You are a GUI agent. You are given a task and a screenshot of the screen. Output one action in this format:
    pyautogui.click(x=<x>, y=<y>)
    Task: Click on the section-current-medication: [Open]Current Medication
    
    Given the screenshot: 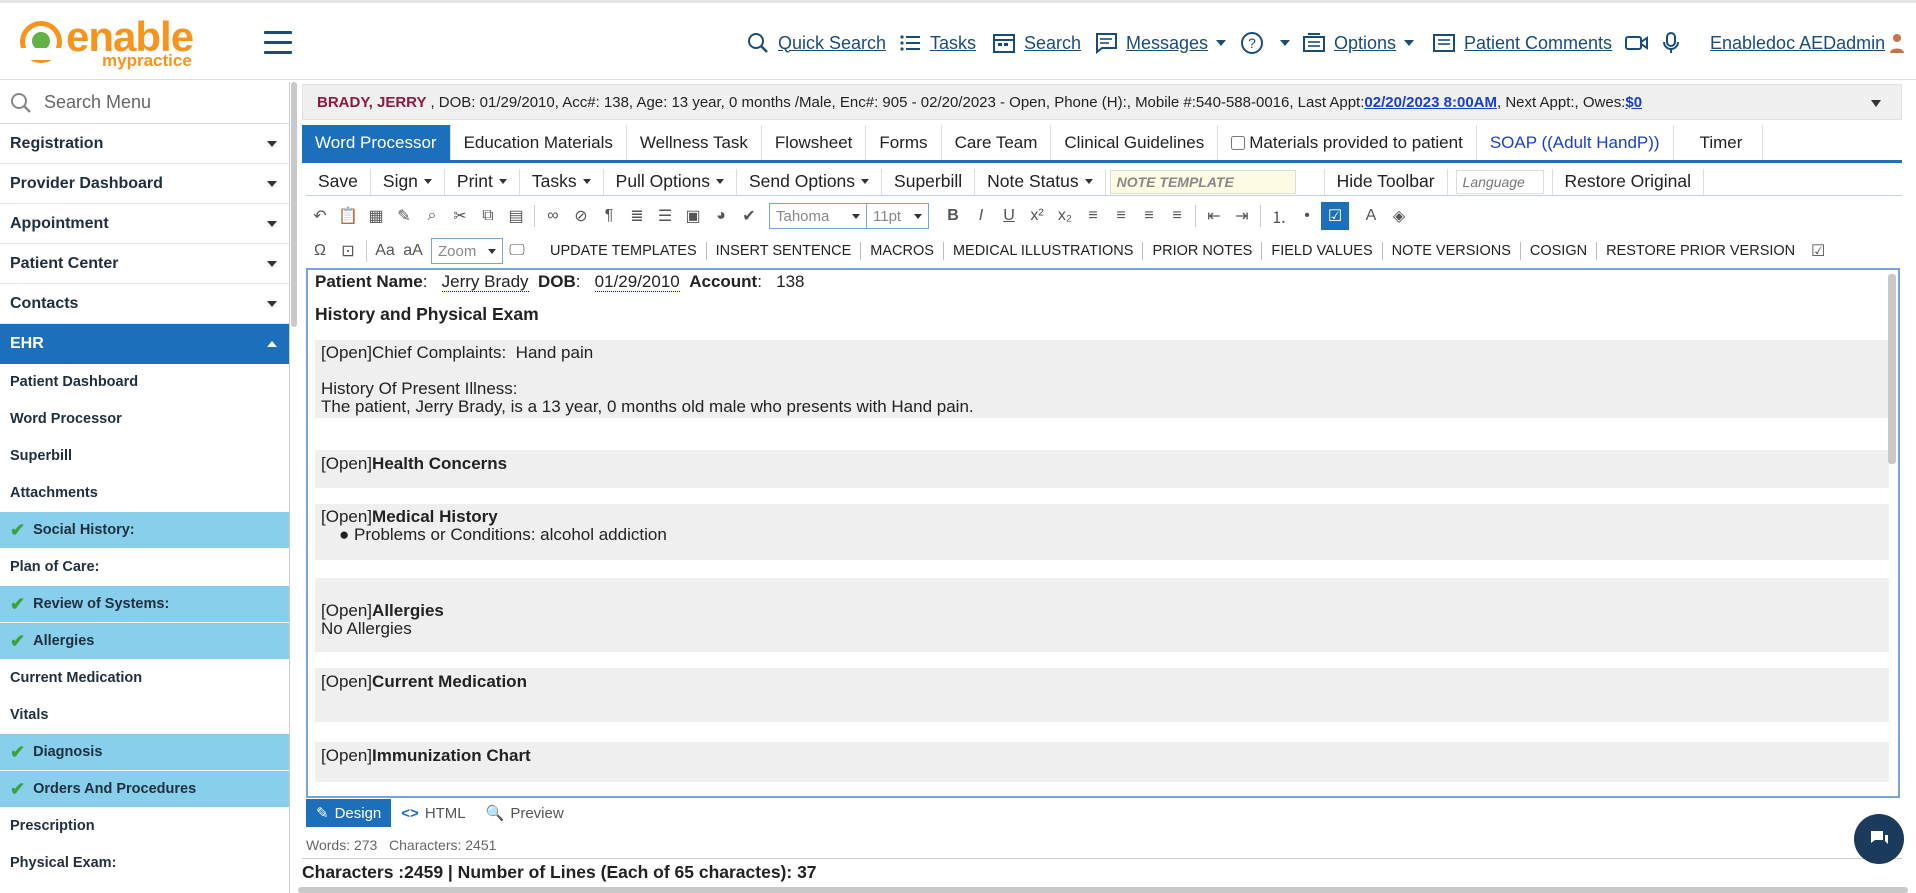 What is the action you would take?
    pyautogui.click(x=1102, y=695)
    